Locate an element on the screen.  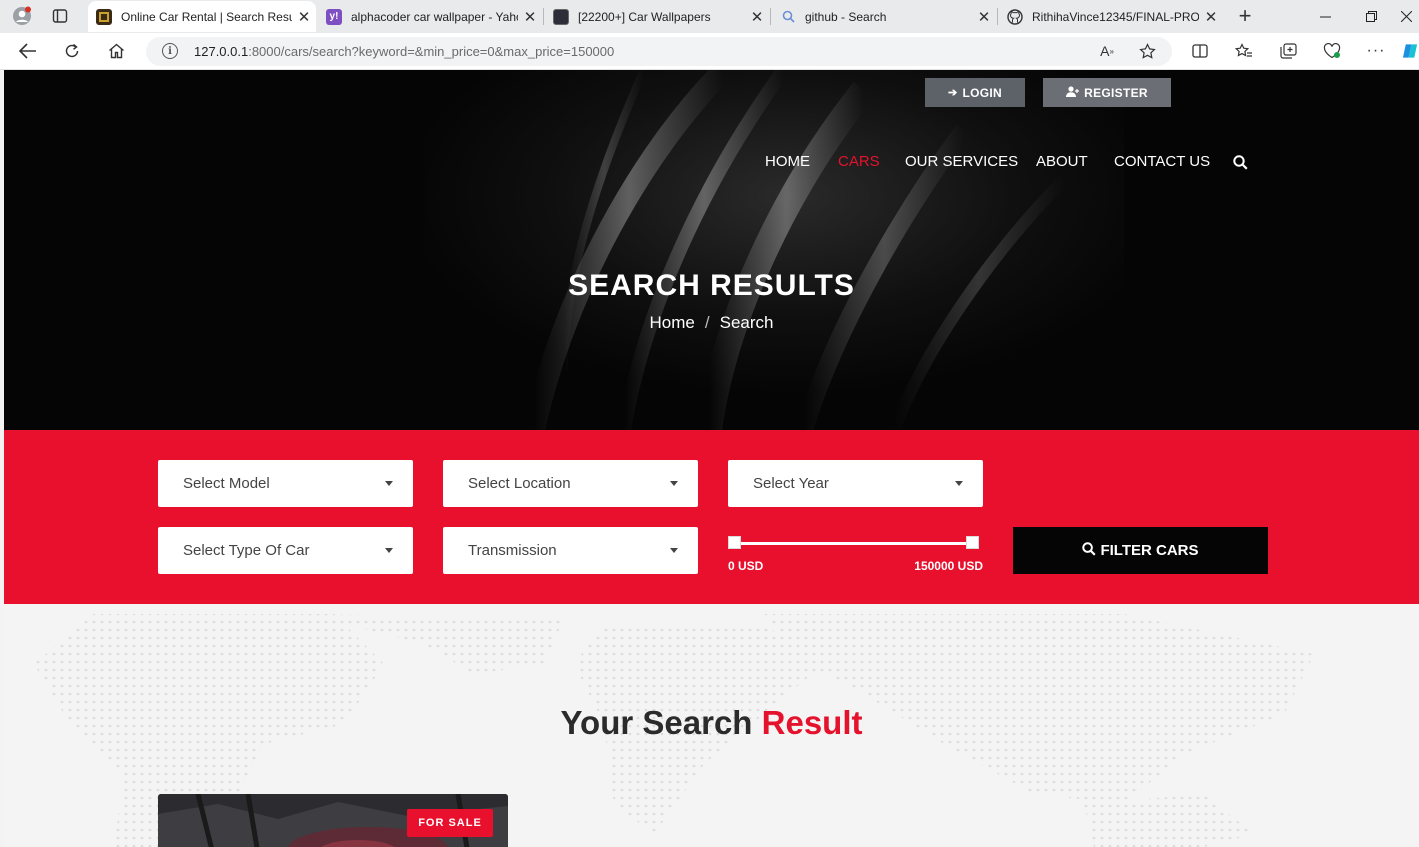
main-navigation: HOME CARS OUR SERVICES ABOUT CONTACT US is located at coordinates (711, 163).